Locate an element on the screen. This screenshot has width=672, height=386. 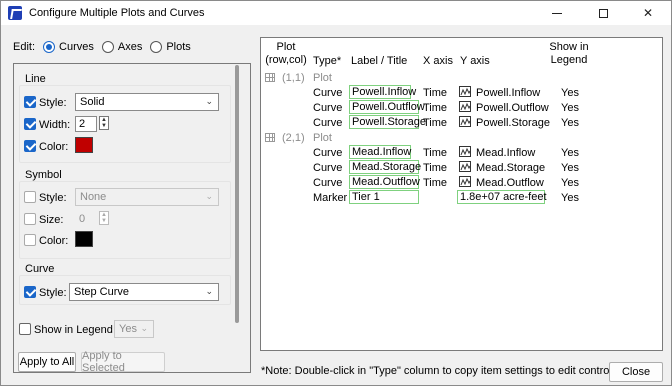
symbol-size-input: 0 is located at coordinates (86, 219).